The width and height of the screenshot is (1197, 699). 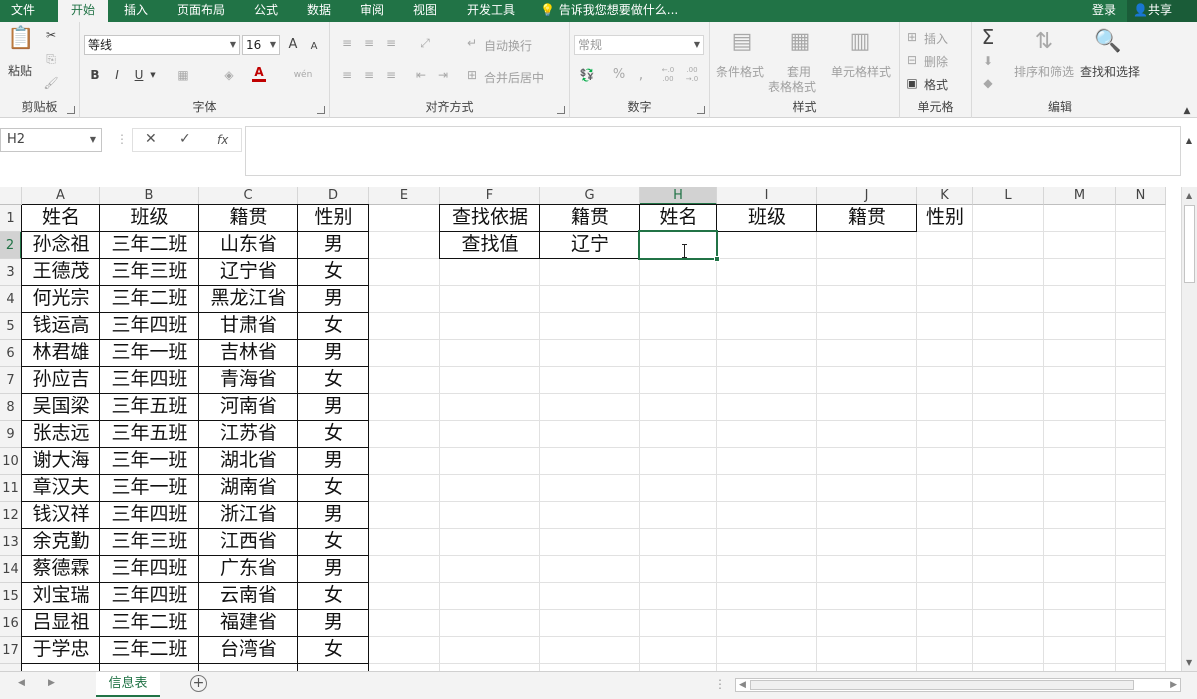 What do you see at coordinates (229, 75) in the screenshot?
I see `fill-color-icon: ◈` at bounding box center [229, 75].